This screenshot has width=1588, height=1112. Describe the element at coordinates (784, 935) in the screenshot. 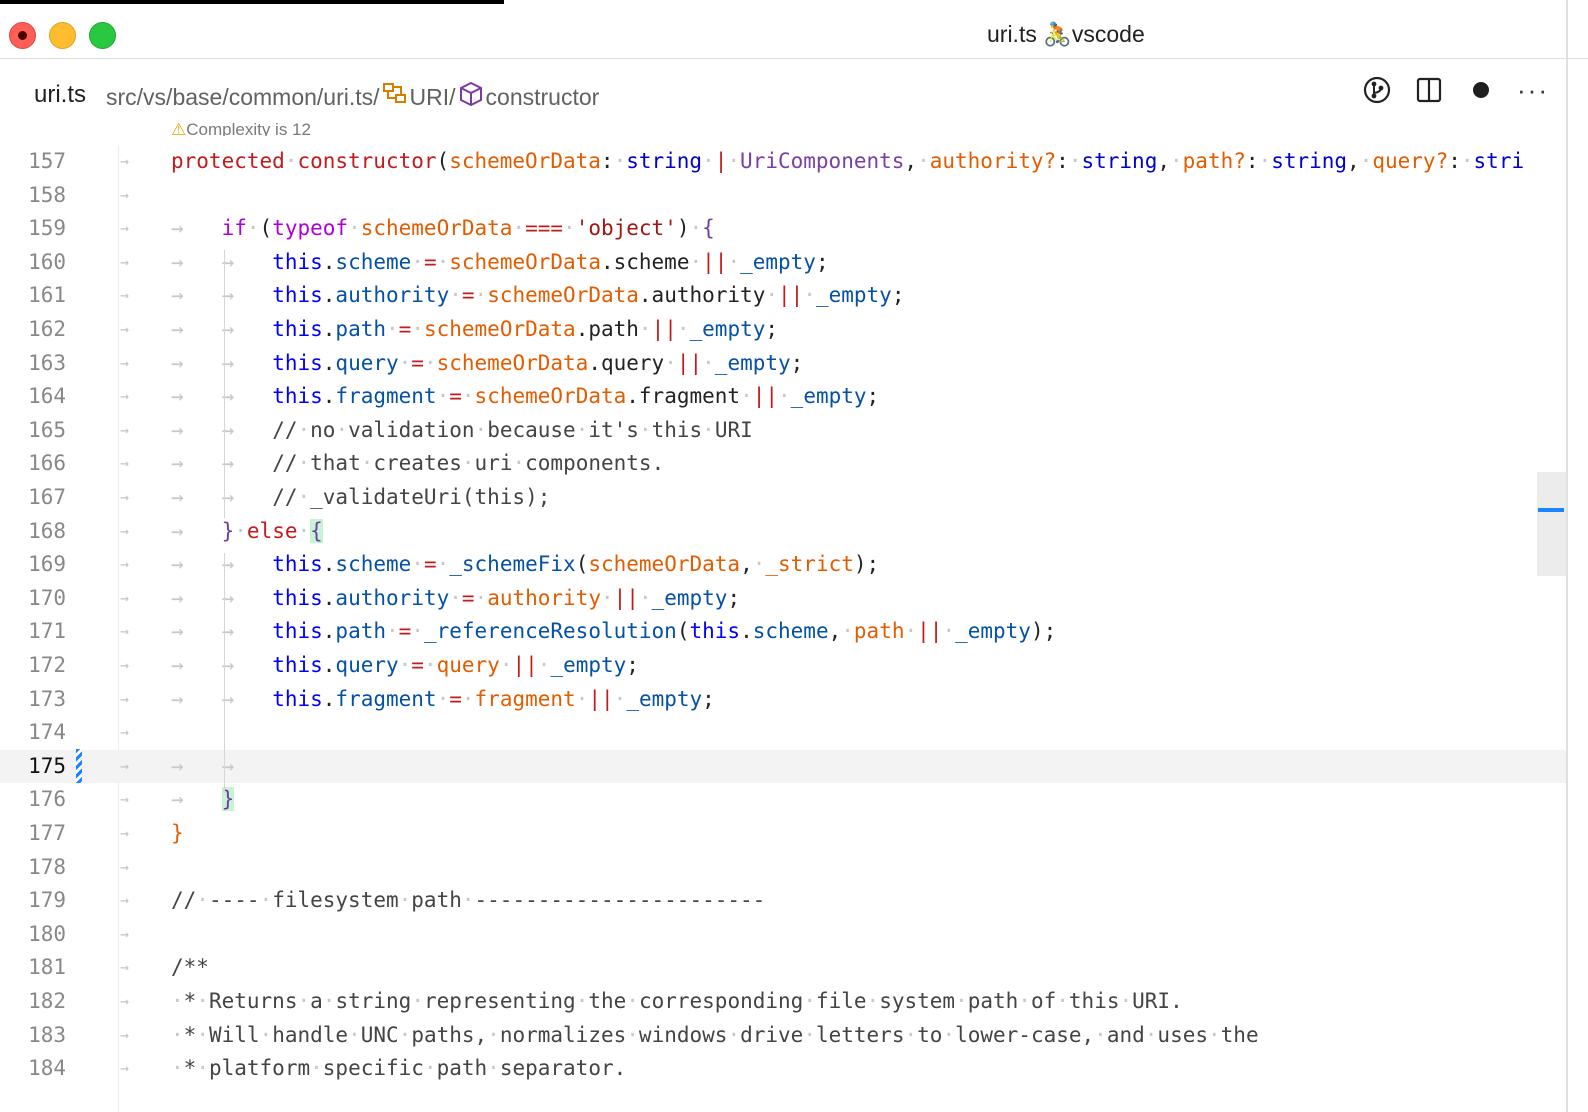

I see `code-line: 180 →` at that location.